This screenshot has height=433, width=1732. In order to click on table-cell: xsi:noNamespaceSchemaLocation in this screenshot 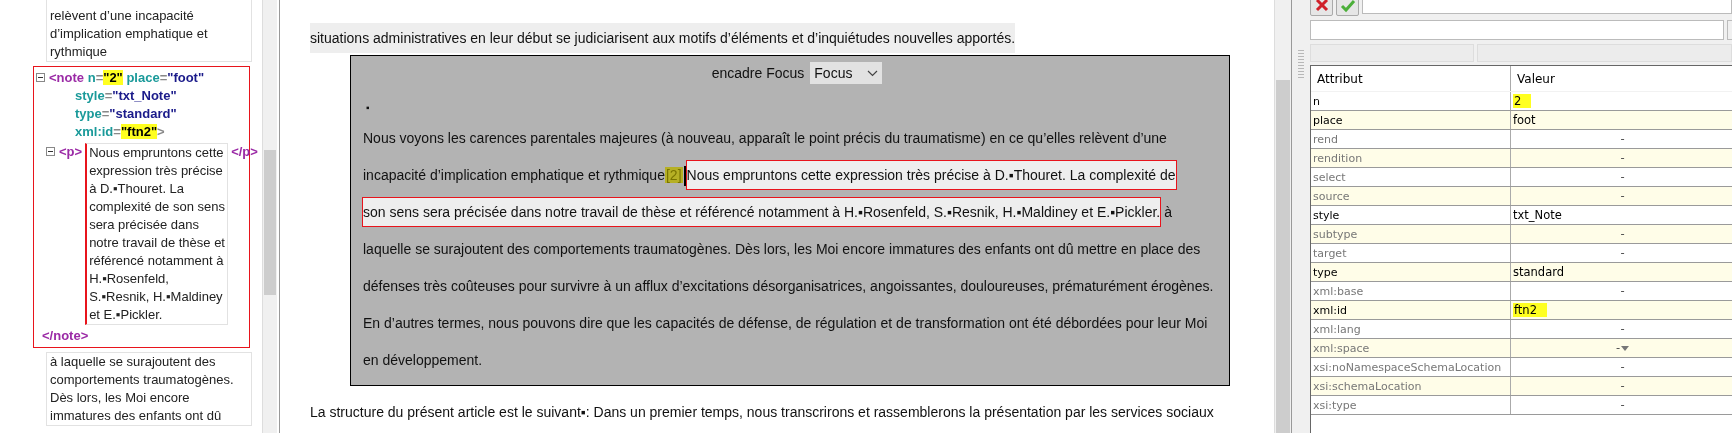, I will do `click(1411, 367)`.